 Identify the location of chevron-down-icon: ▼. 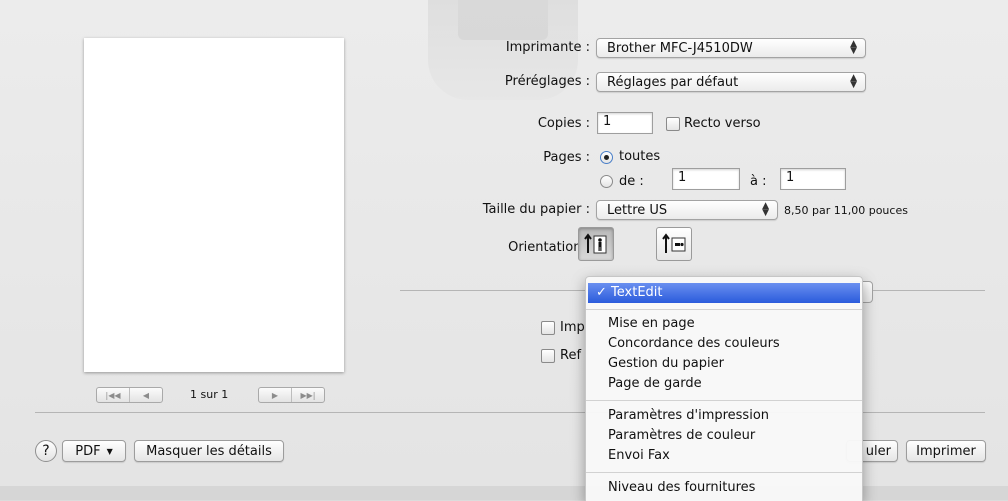
(109, 451).